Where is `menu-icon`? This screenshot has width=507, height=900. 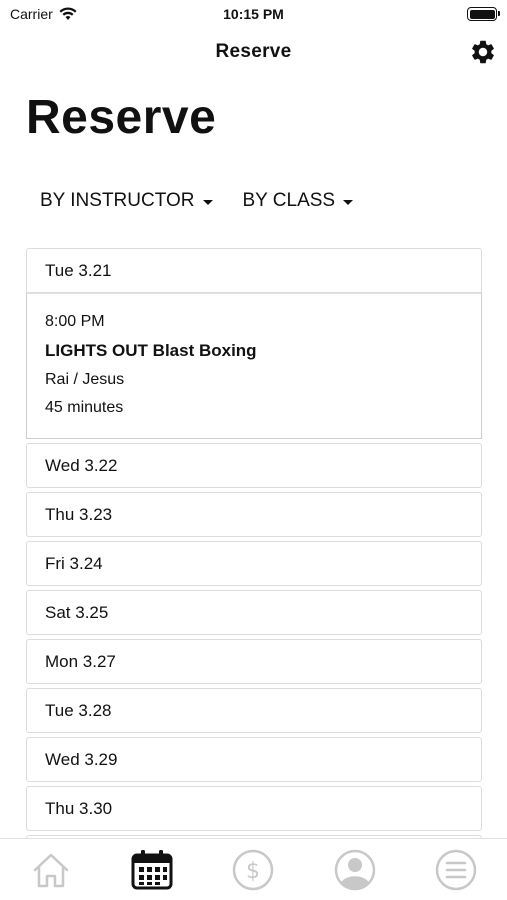 menu-icon is located at coordinates (456, 869).